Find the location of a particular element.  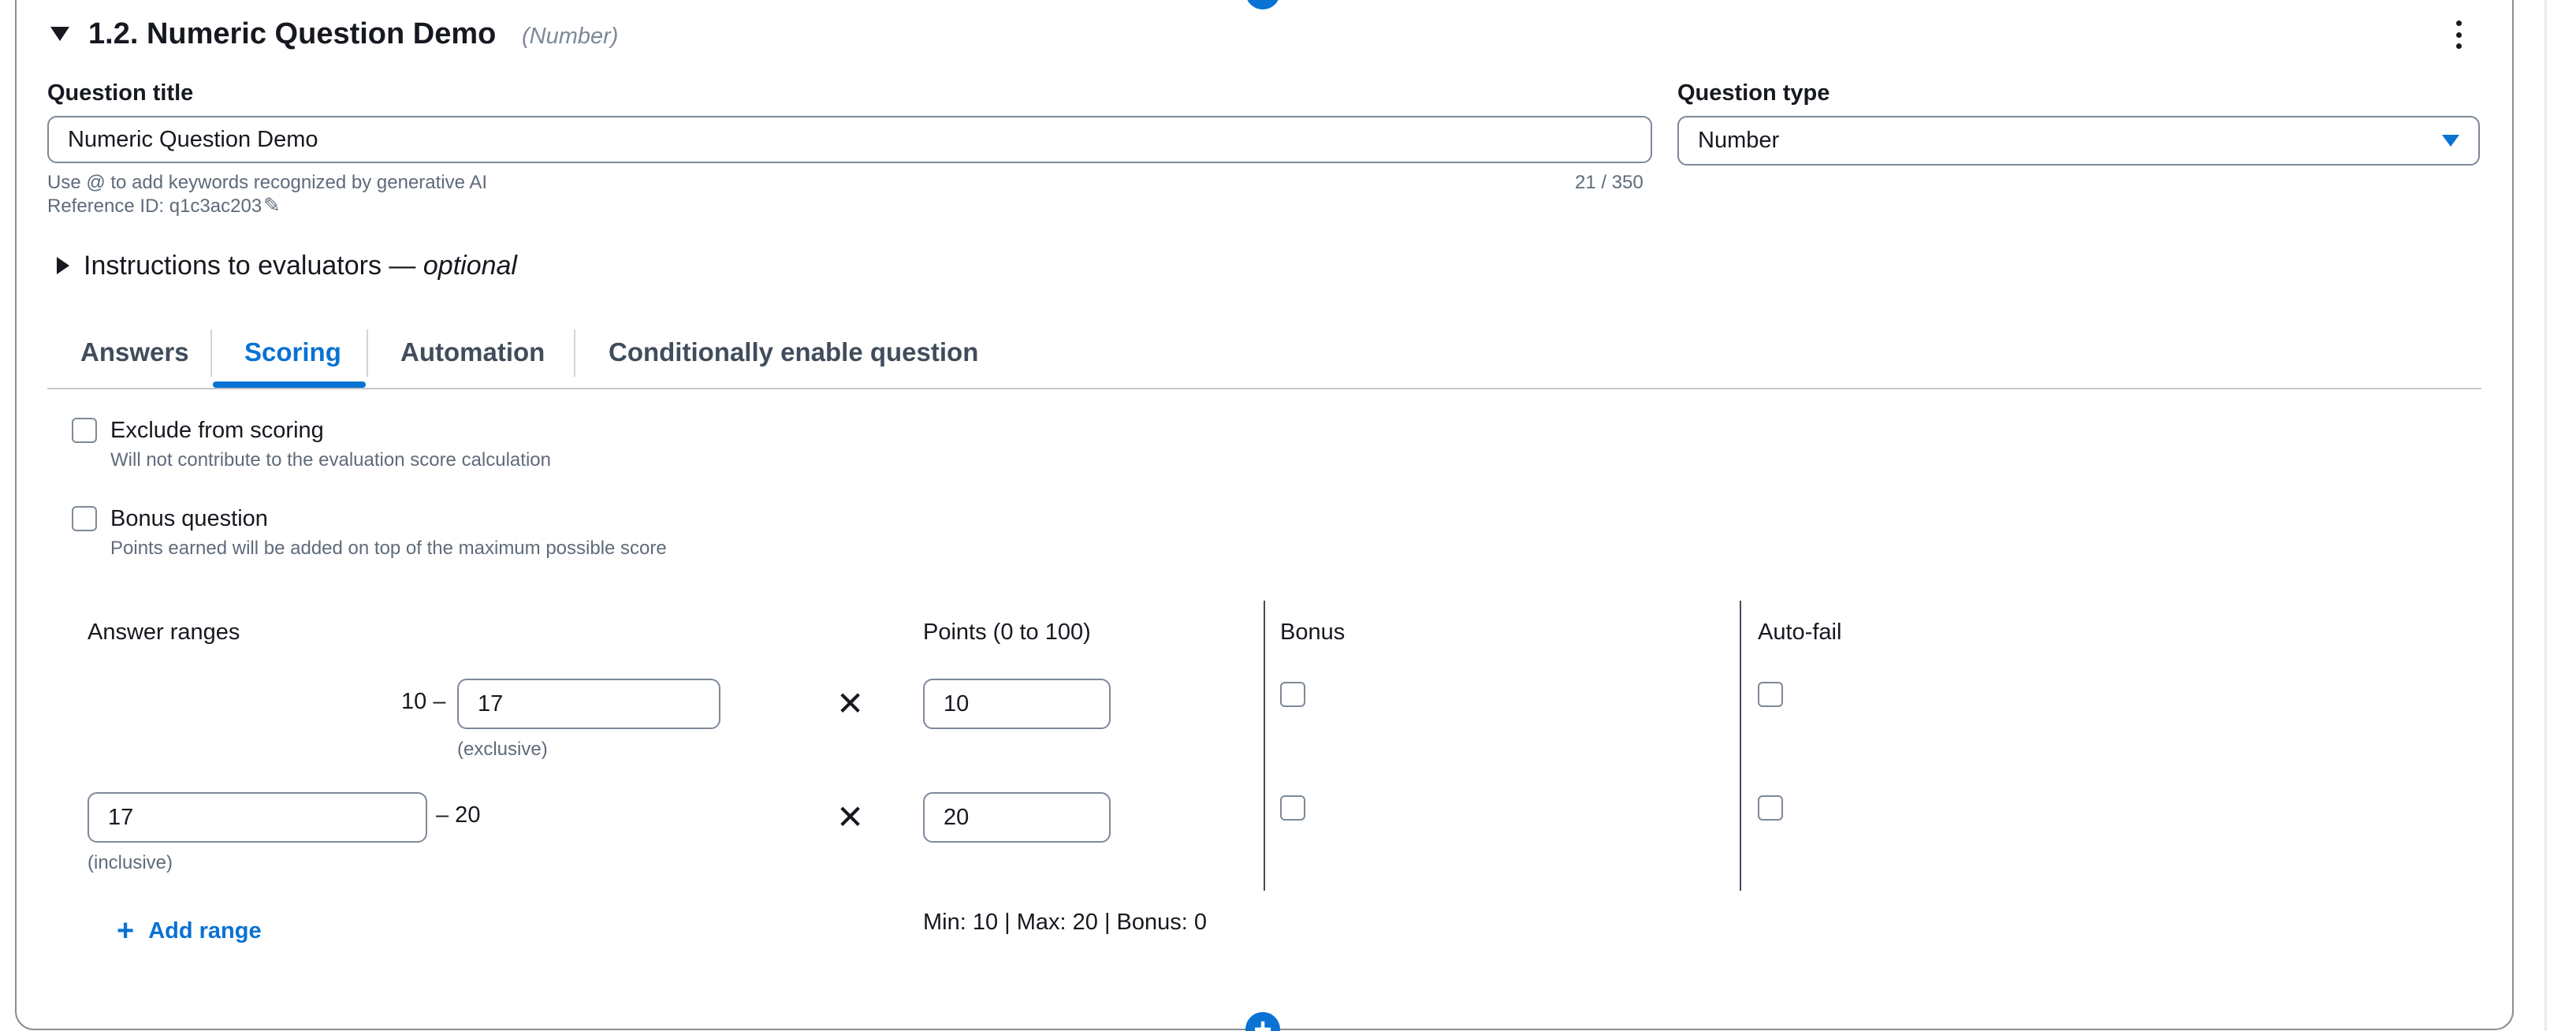

reference-id: Reference ID: q1c3ac203 is located at coordinates (154, 206).